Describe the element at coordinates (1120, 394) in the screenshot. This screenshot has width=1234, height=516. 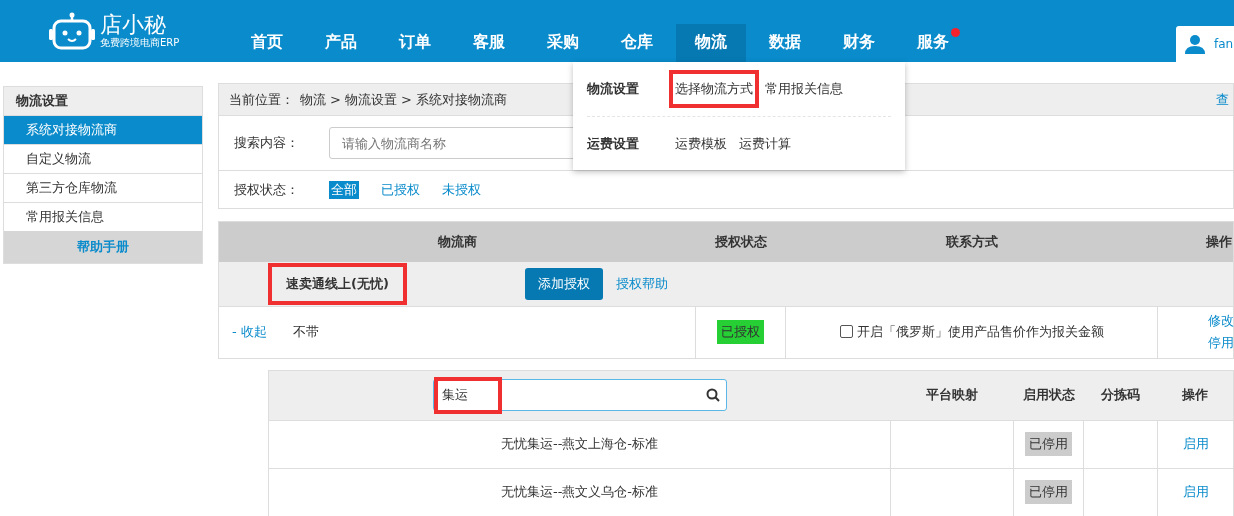
I see `column-header: 分拣码` at that location.